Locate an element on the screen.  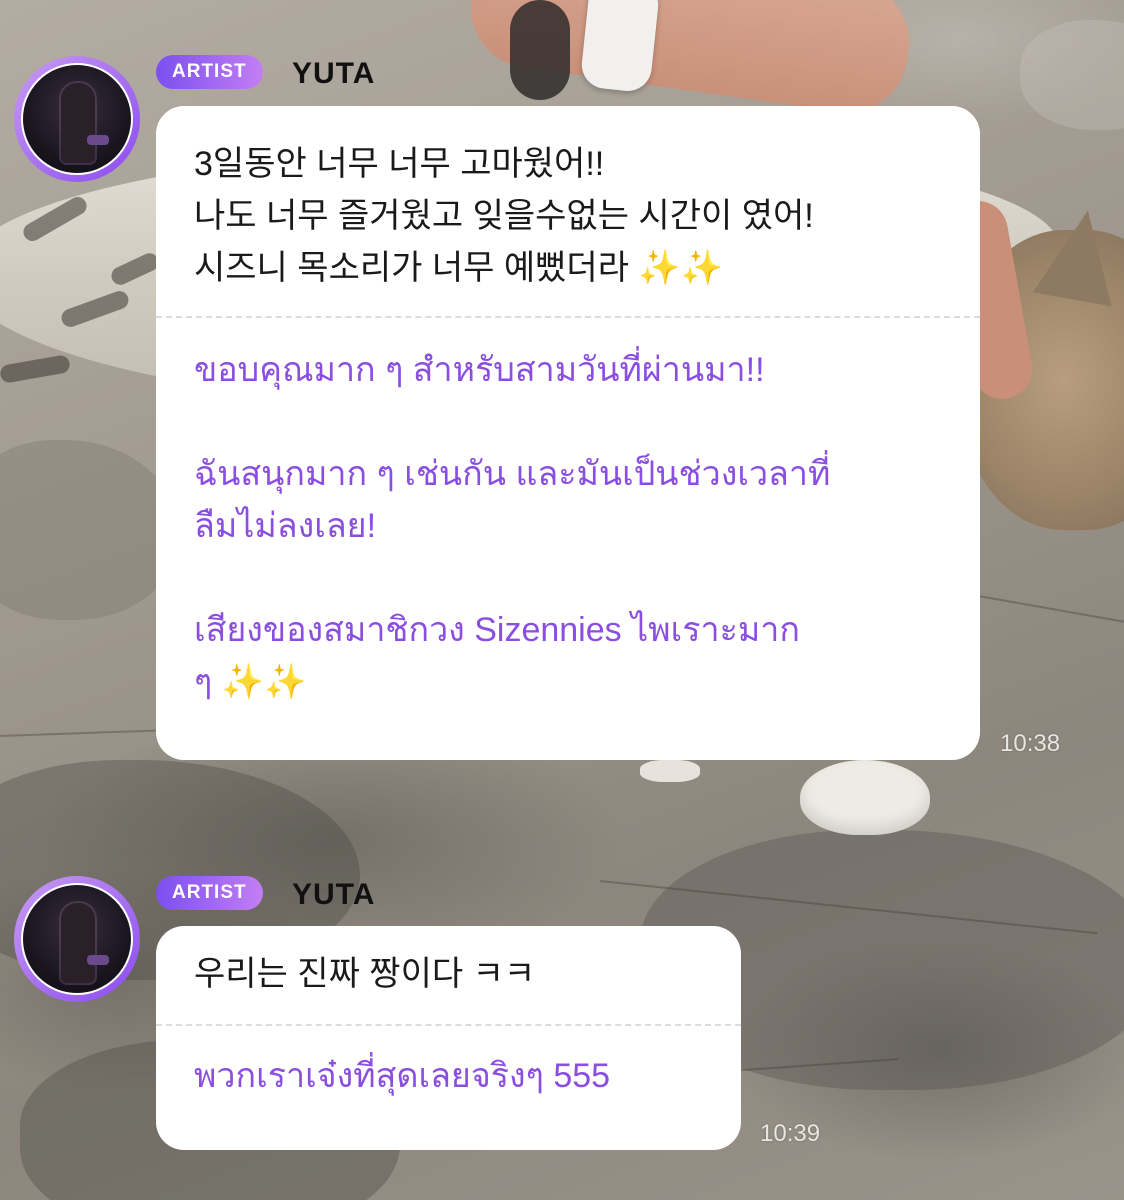
translated-message-text: พวกเราเจ๋งที่สุดเลยจริงๆ 555 is located at coordinates (402, 1076).